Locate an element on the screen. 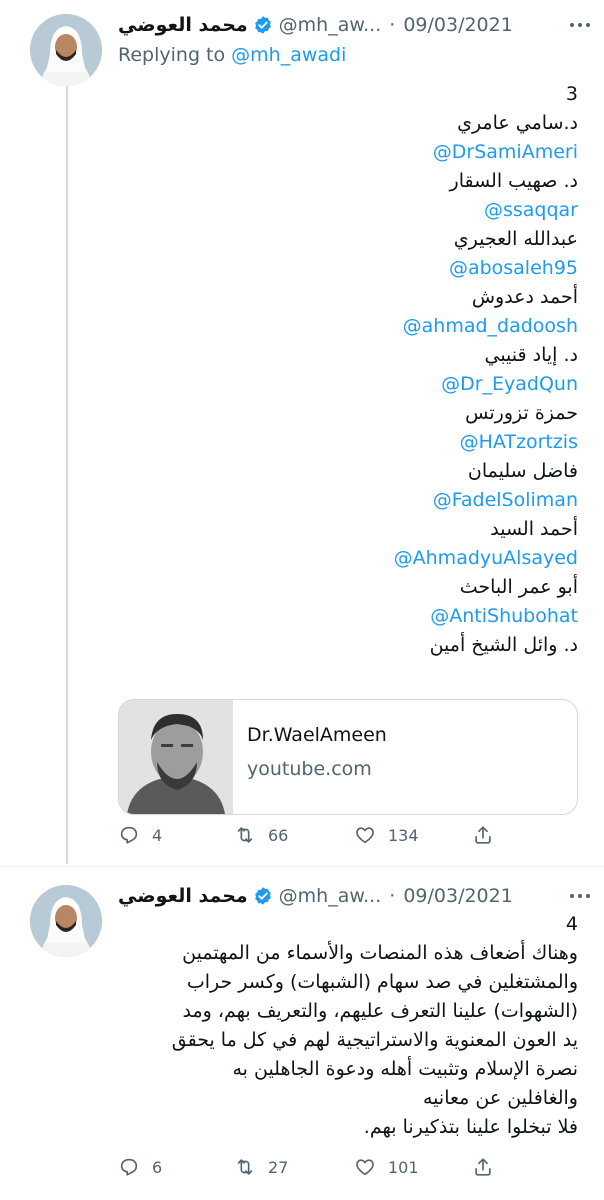  tweet-text-line: عبدالله العجيري is located at coordinates (515, 239).